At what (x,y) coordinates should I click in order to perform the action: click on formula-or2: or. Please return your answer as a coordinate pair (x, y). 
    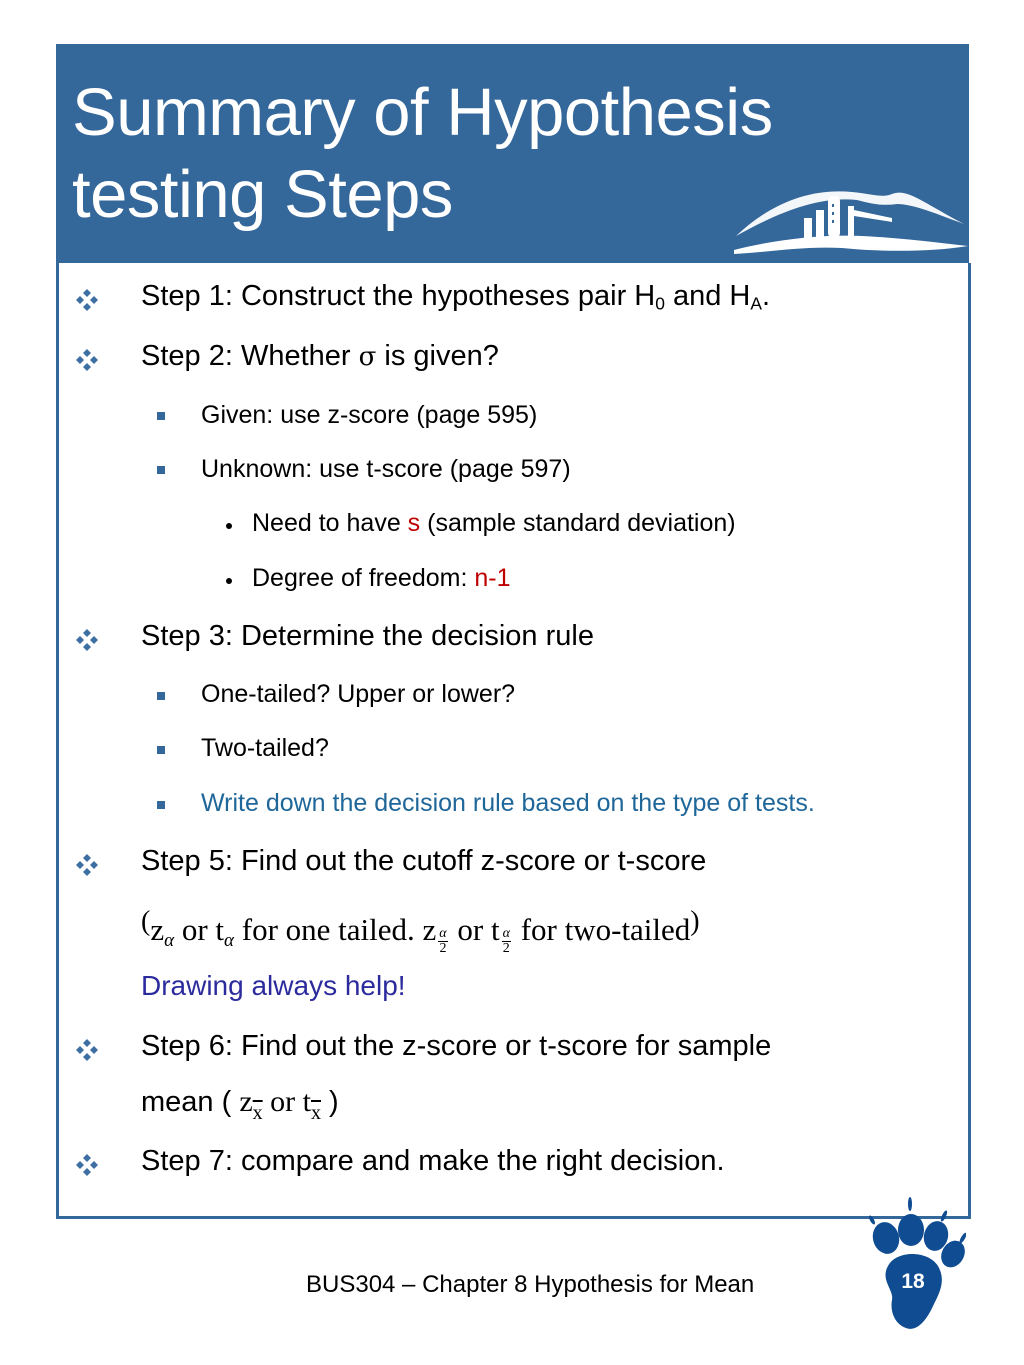
    Looking at the image, I should click on (470, 929).